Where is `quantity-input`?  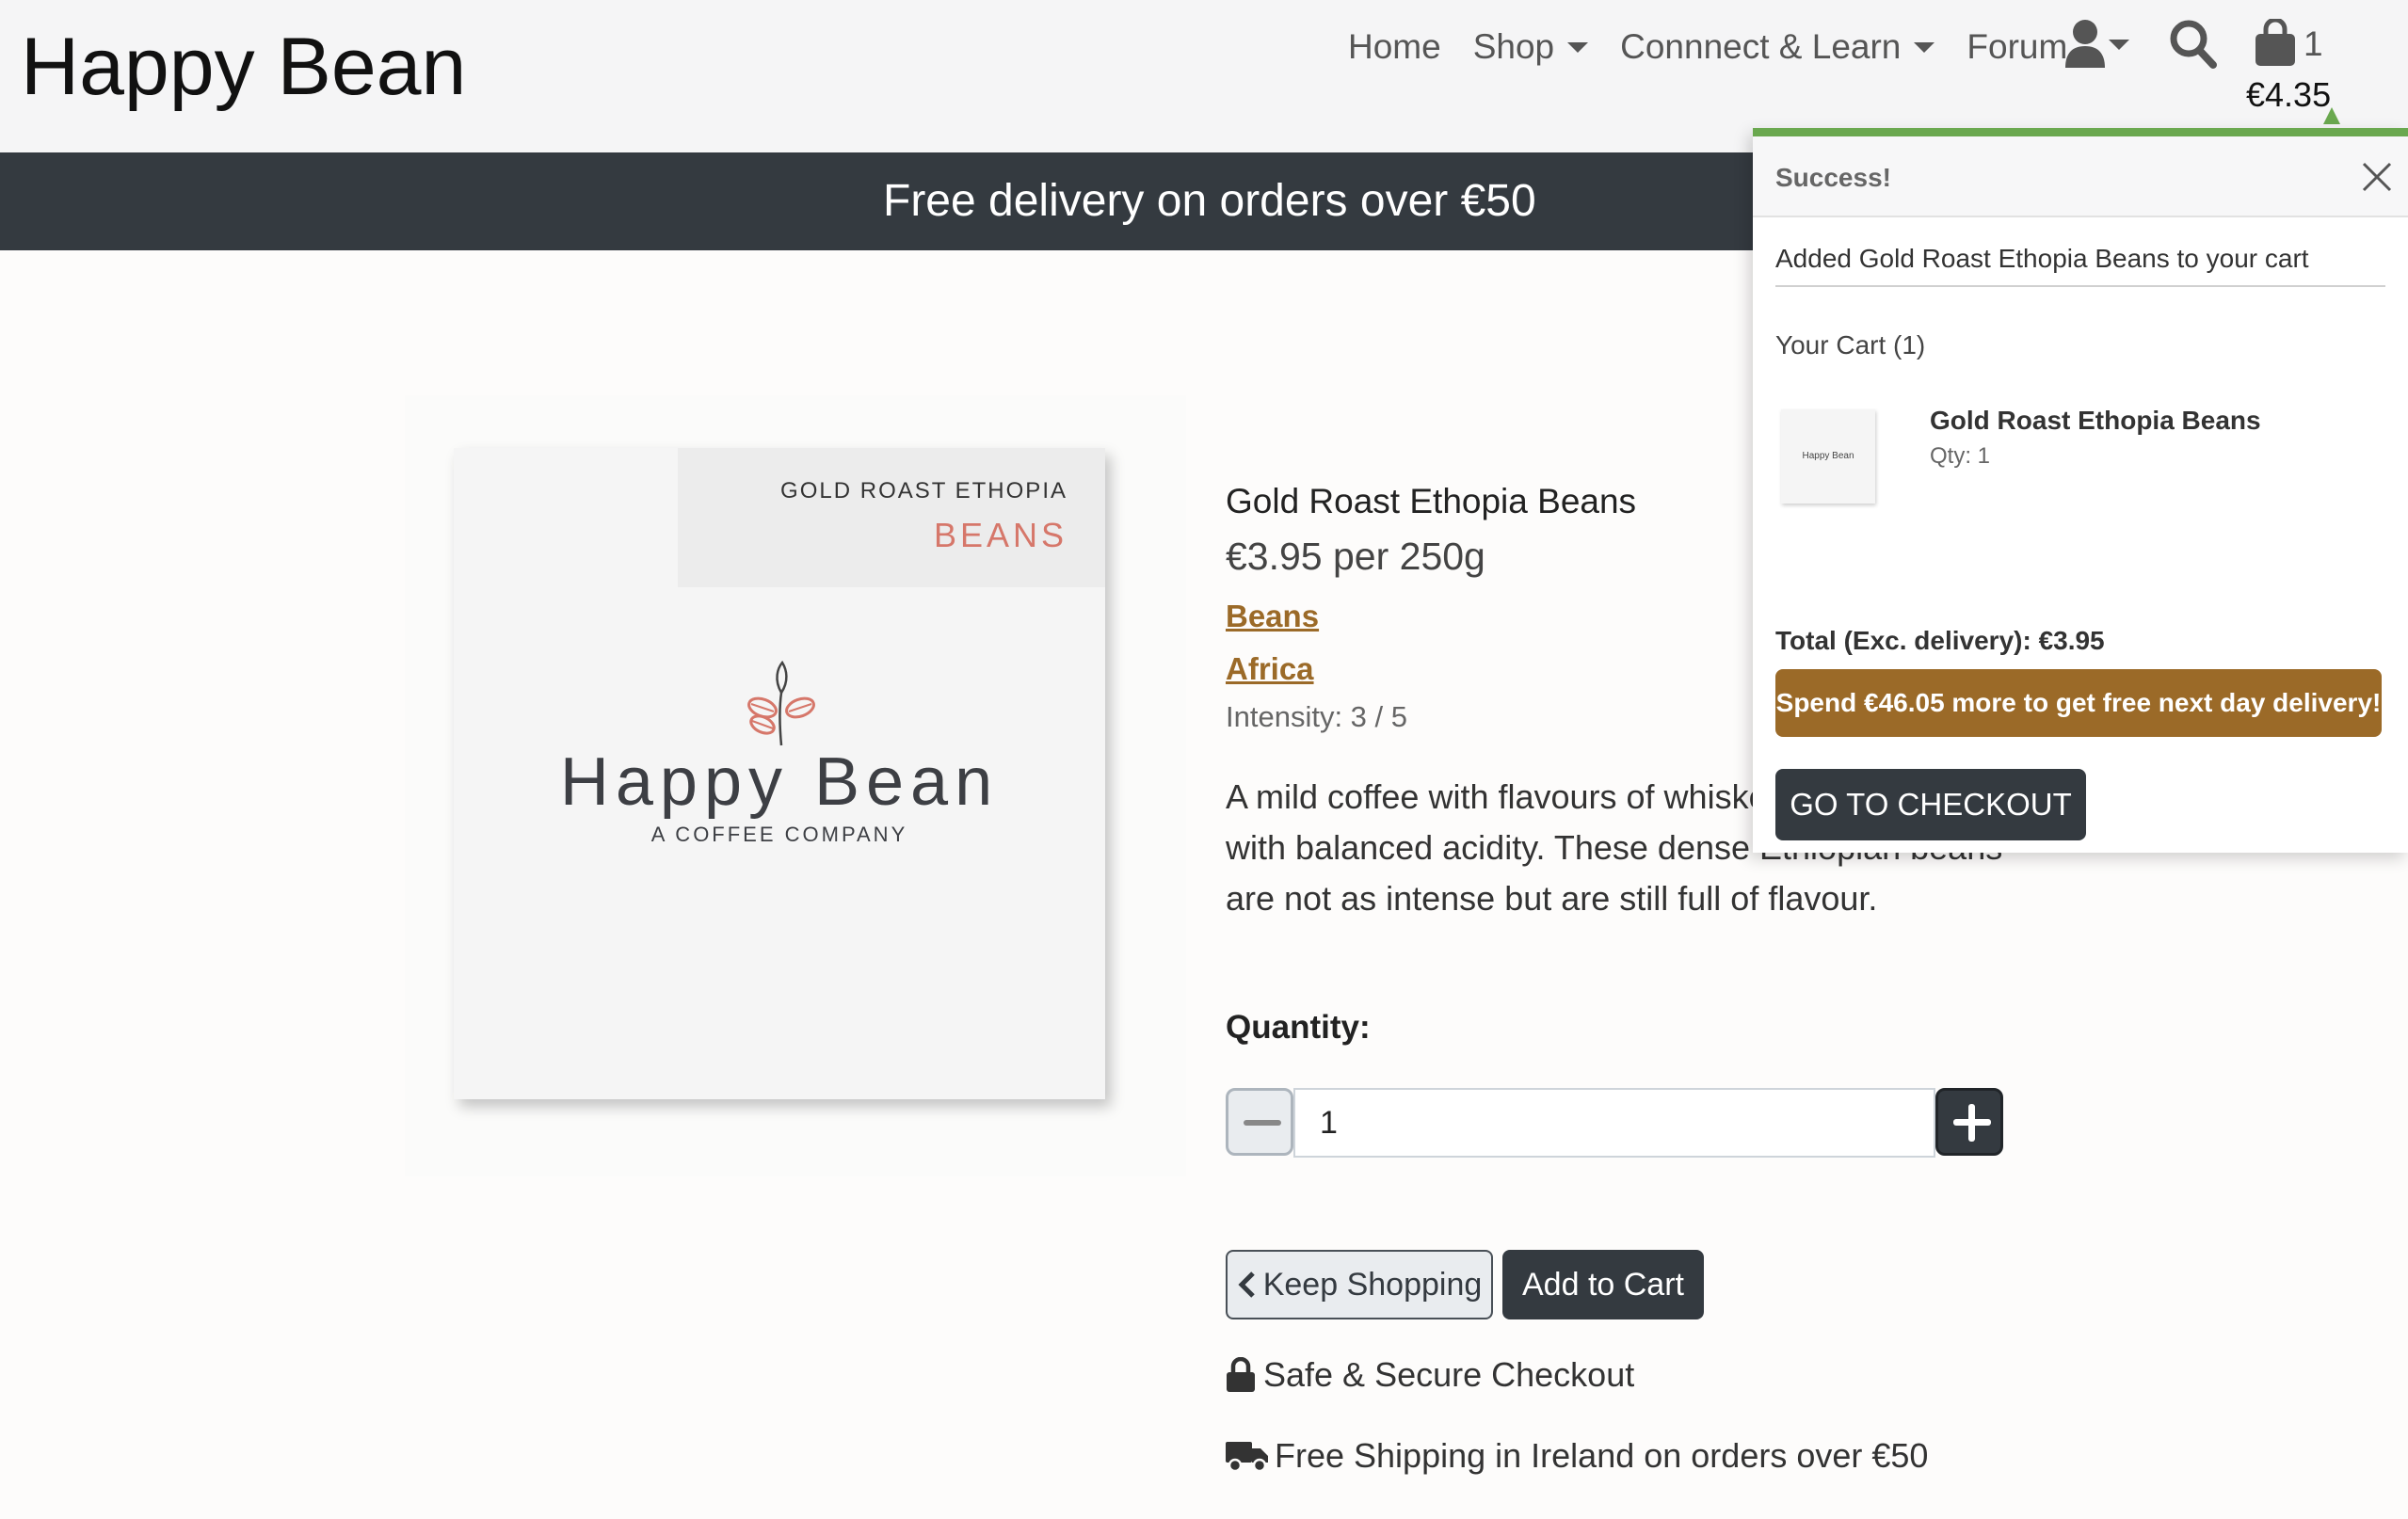 quantity-input is located at coordinates (1614, 1123).